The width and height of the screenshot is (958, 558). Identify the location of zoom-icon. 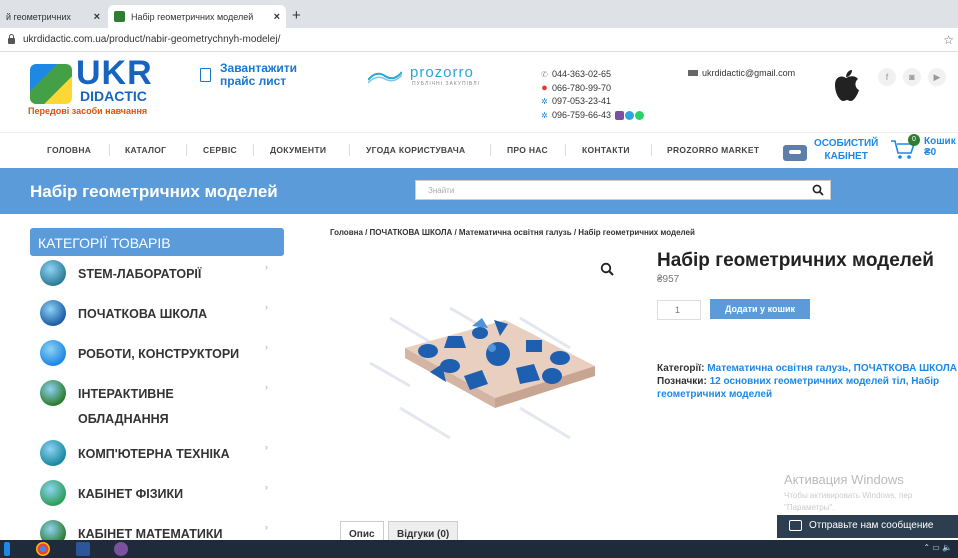
(607, 269).